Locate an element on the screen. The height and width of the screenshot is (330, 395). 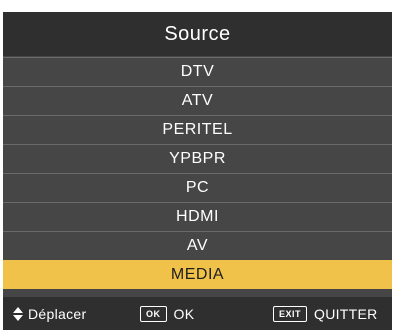
source-item-hdmi: HDMI is located at coordinates (197, 216).